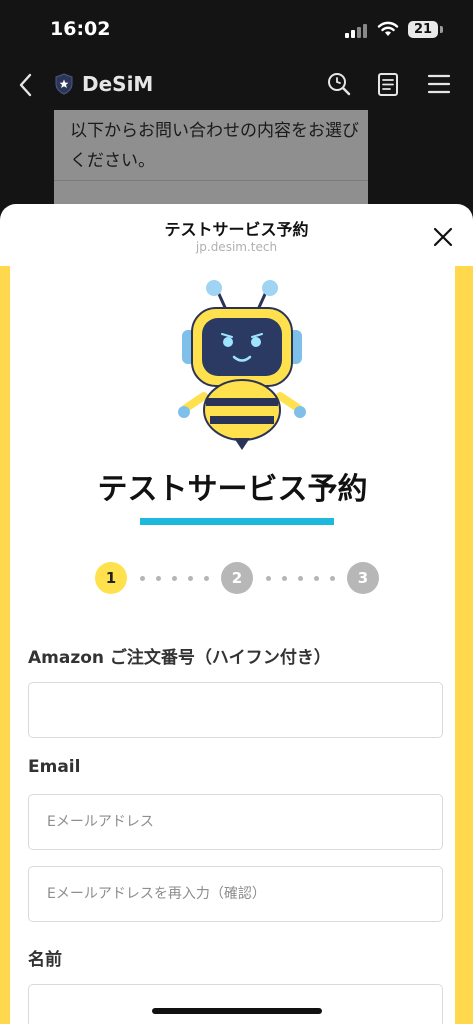  Describe the element at coordinates (80, 29) in the screenshot. I see `status-time: 16:02` at that location.